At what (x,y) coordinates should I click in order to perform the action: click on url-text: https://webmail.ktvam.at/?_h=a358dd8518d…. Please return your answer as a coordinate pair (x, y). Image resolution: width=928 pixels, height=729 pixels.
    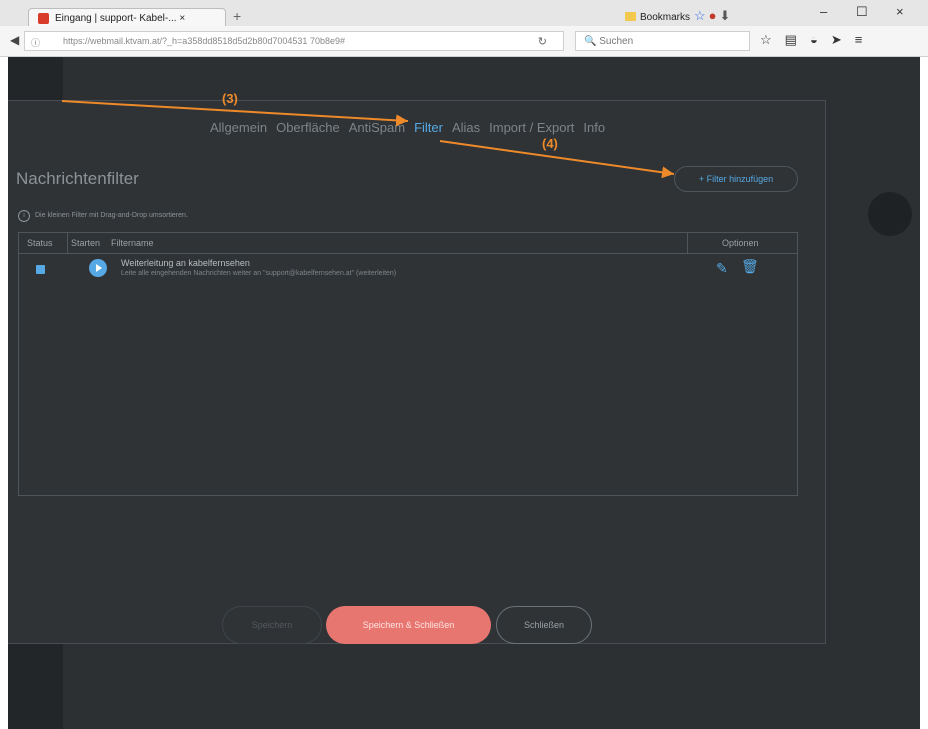
    Looking at the image, I should click on (204, 41).